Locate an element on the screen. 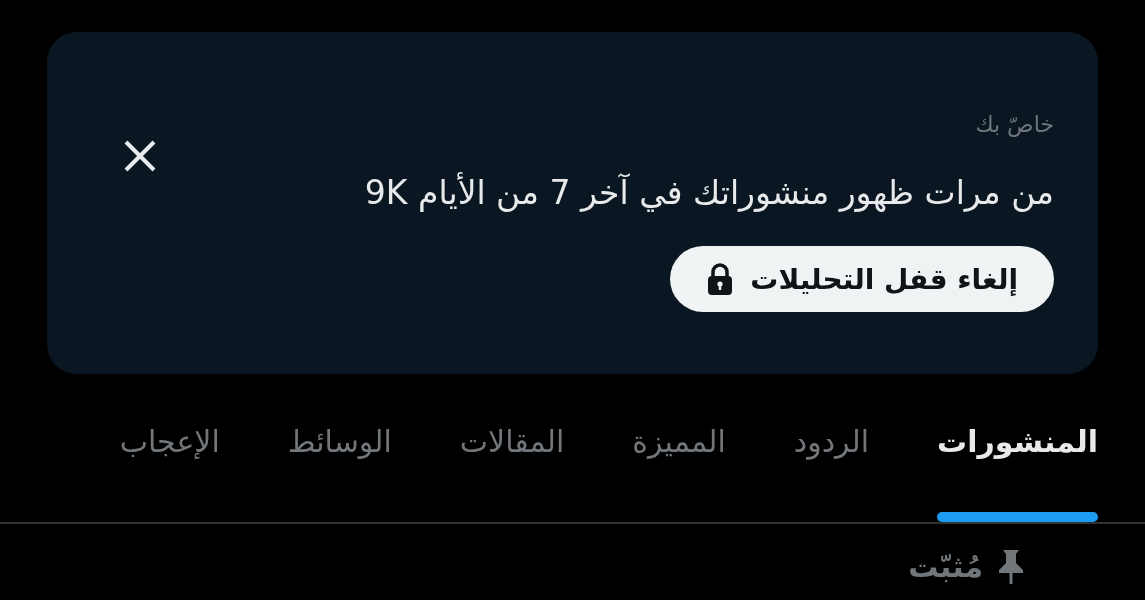  lock-icon is located at coordinates (720, 279).